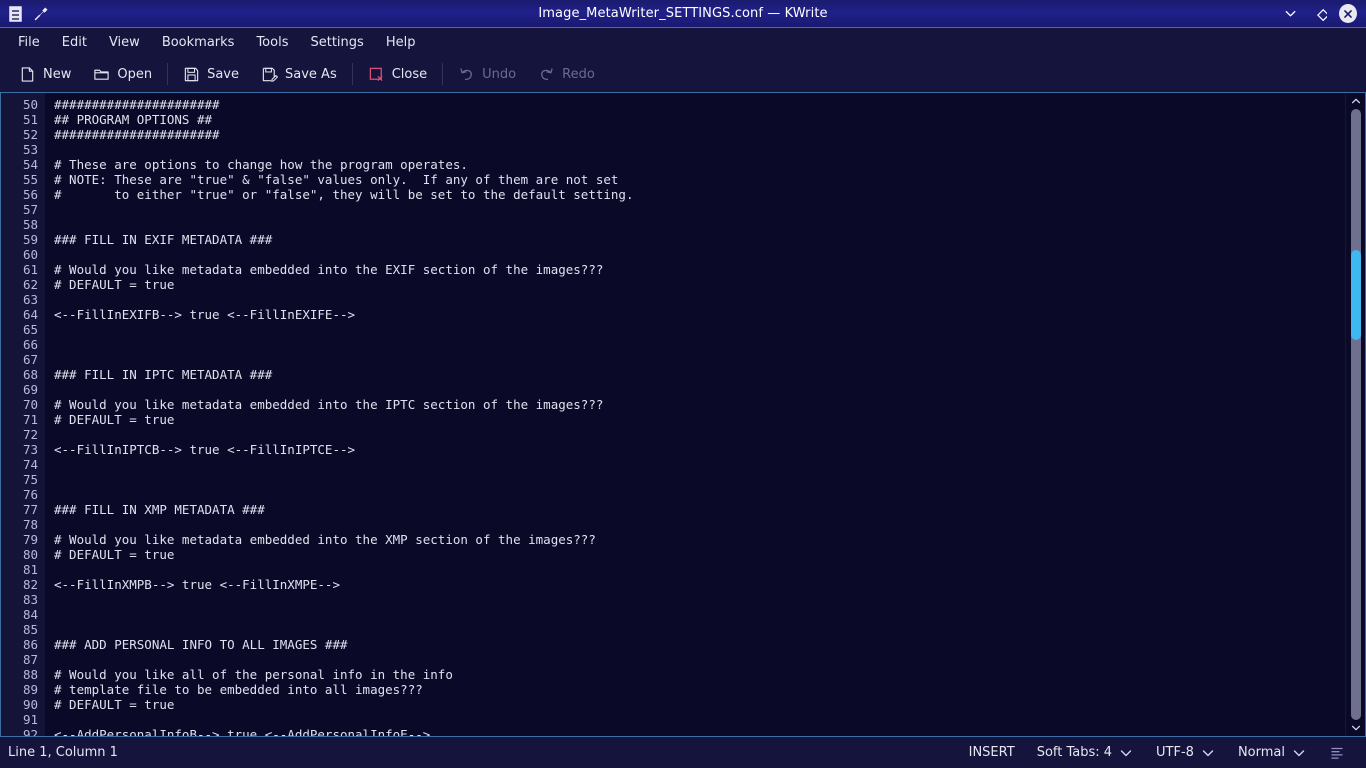 Image resolution: width=1366 pixels, height=768 pixels. Describe the element at coordinates (299, 74) in the screenshot. I see `save-as-button: Save As` at that location.